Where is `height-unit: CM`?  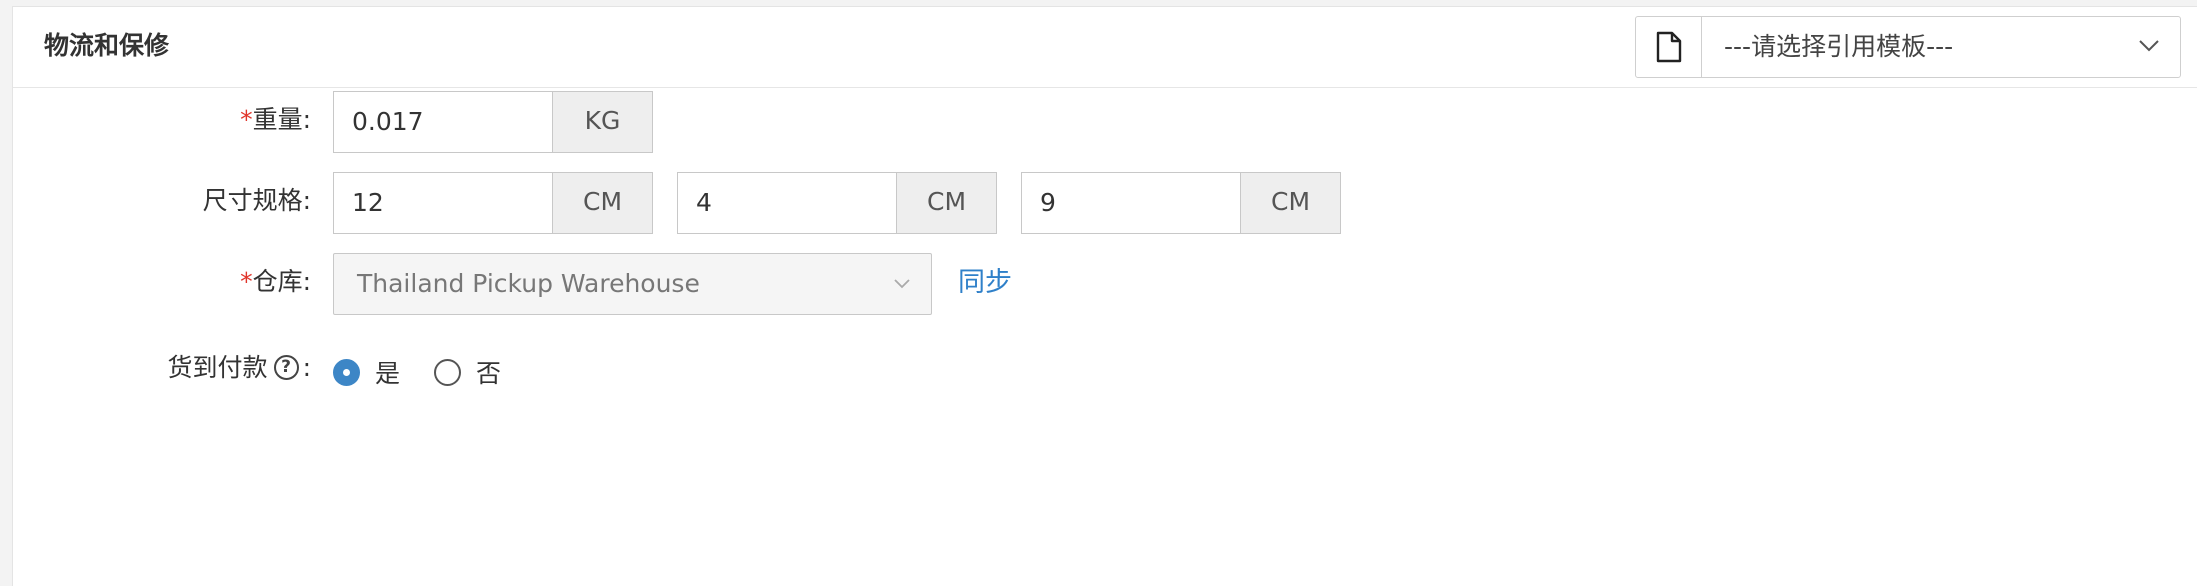 height-unit: CM is located at coordinates (1290, 203).